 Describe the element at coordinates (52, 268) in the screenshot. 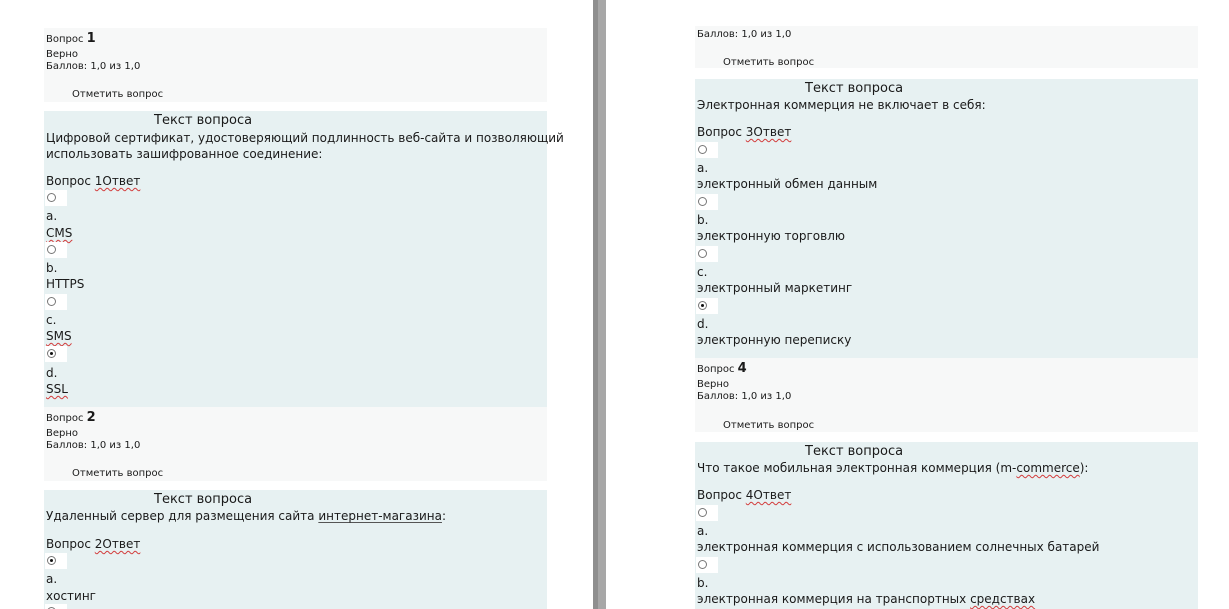

I see `question-1-option-b-letter: b.` at that location.